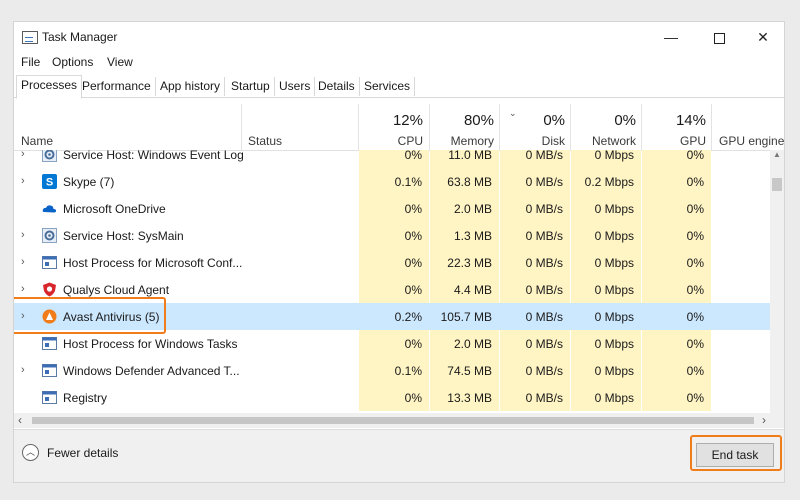  I want to click on cpu-value: 0.2%, so click(408, 317).